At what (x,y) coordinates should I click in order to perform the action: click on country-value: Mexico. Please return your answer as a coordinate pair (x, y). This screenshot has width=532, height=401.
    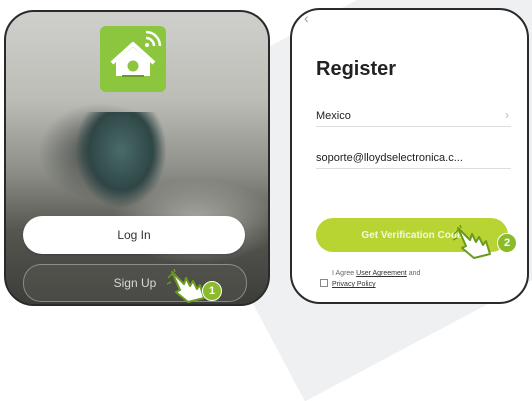
    Looking at the image, I should click on (333, 116).